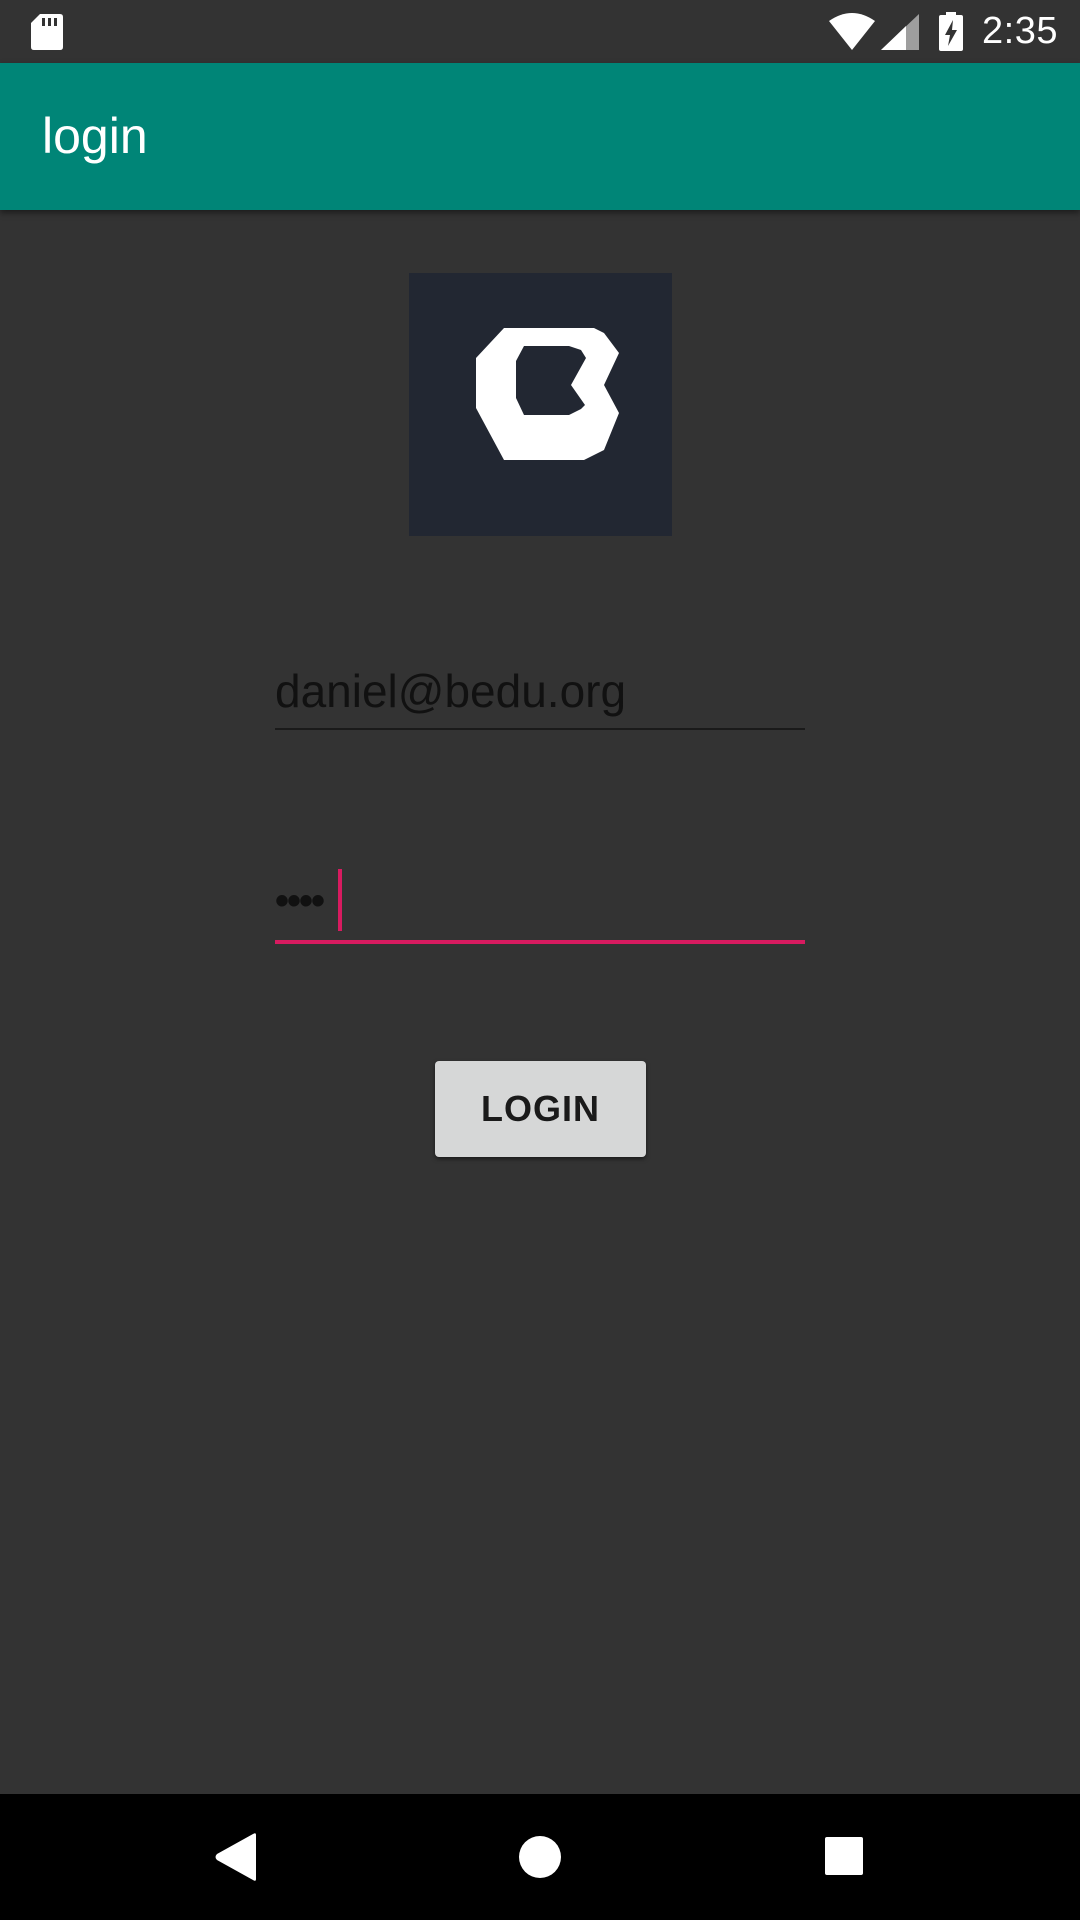  I want to click on back-icon, so click(236, 1857).